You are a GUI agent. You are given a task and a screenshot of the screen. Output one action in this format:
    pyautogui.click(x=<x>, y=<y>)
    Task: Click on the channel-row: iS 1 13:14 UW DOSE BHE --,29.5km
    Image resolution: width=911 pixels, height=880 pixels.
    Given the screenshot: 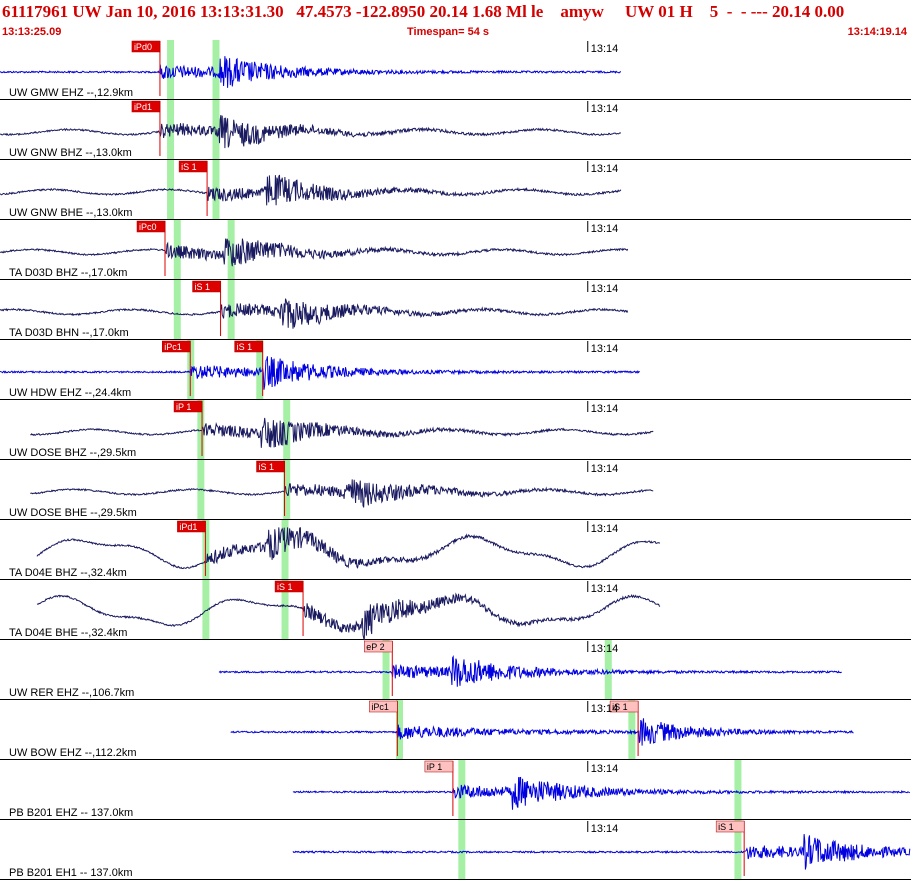 What is the action you would take?
    pyautogui.click(x=455, y=490)
    